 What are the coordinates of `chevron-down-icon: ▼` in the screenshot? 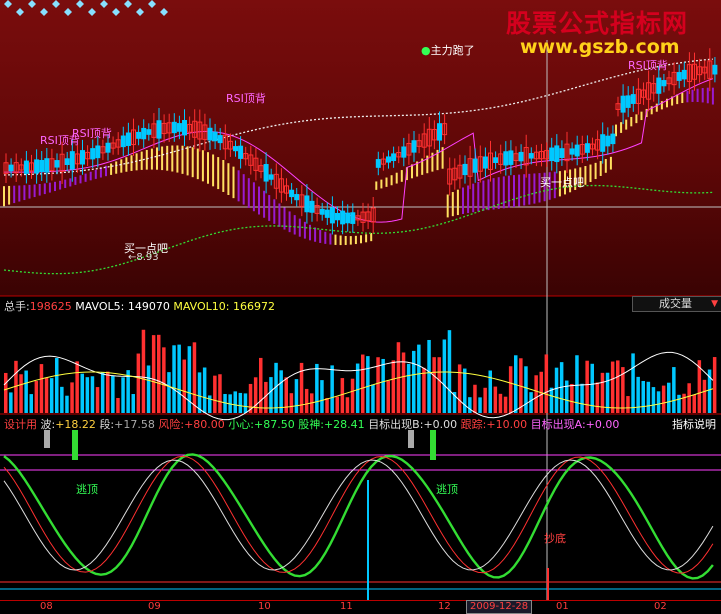 It's located at (714, 304).